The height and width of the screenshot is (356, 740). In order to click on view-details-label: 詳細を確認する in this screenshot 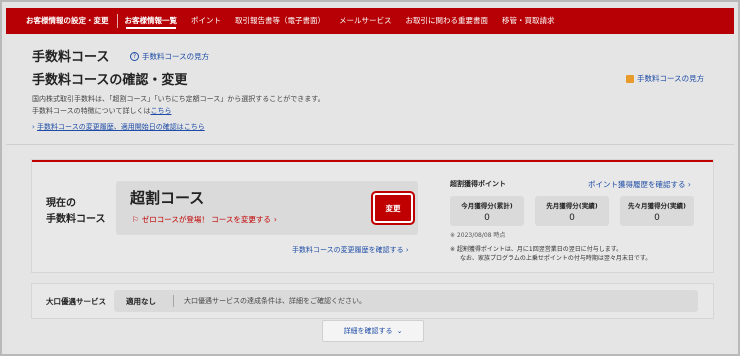, I will do `click(368, 331)`.